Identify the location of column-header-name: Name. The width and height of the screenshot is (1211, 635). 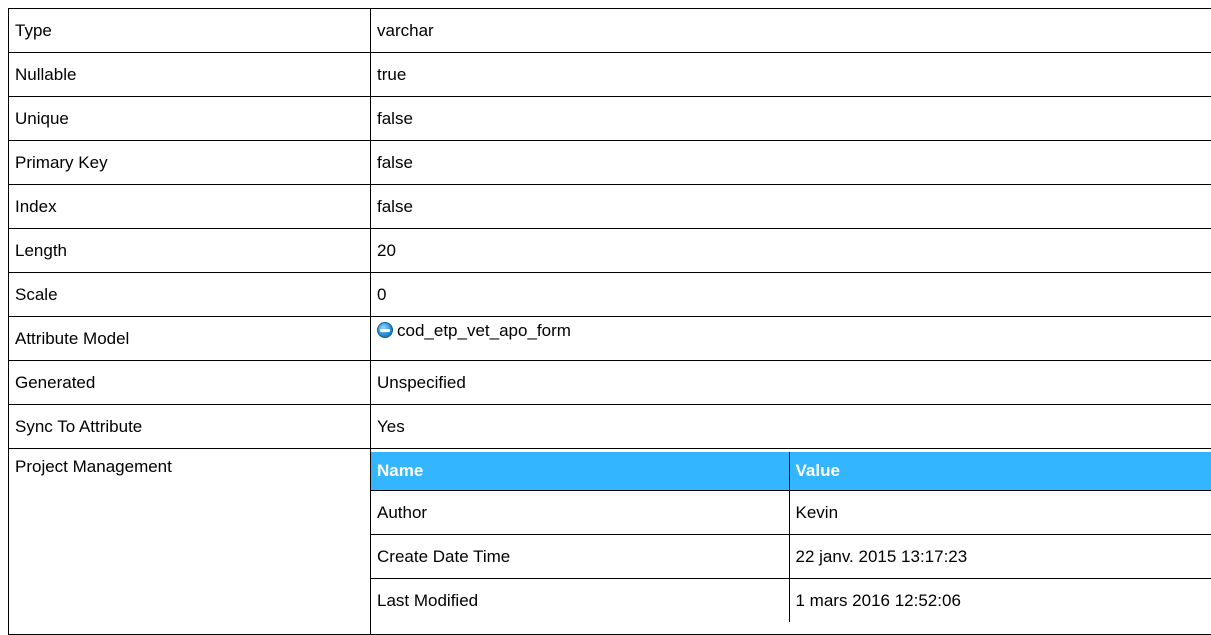
(580, 471).